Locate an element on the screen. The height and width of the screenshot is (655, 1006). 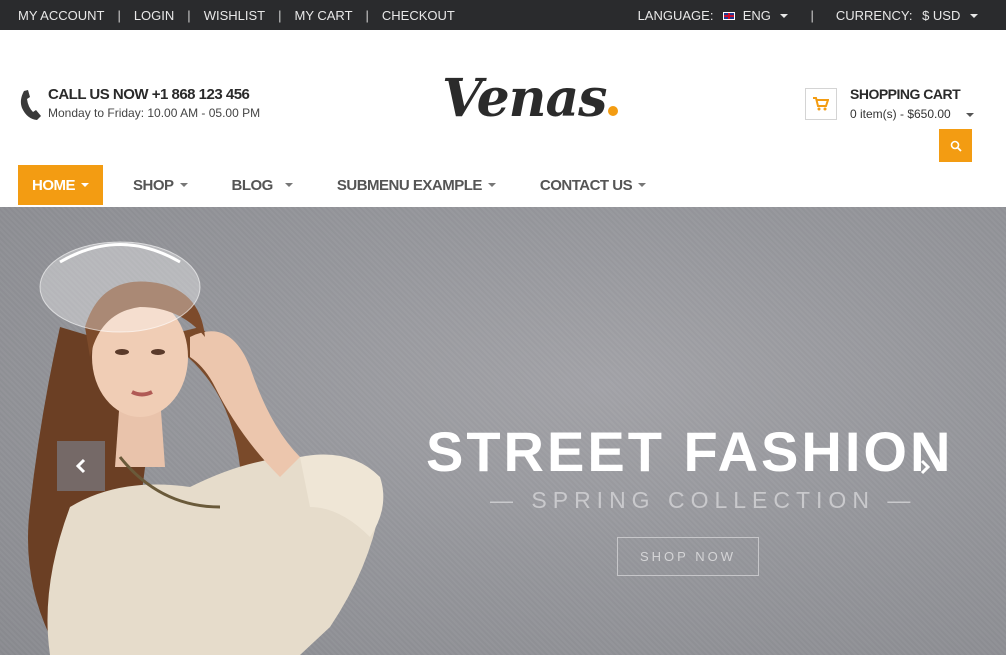
language-dropdown: LANGUAGE: ENG is located at coordinates (713, 15).